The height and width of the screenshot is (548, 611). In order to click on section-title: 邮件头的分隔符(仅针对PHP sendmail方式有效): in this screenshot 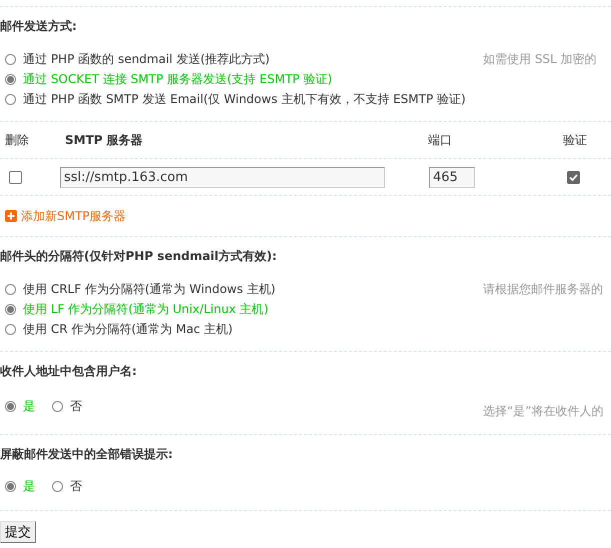, I will do `click(139, 256)`.